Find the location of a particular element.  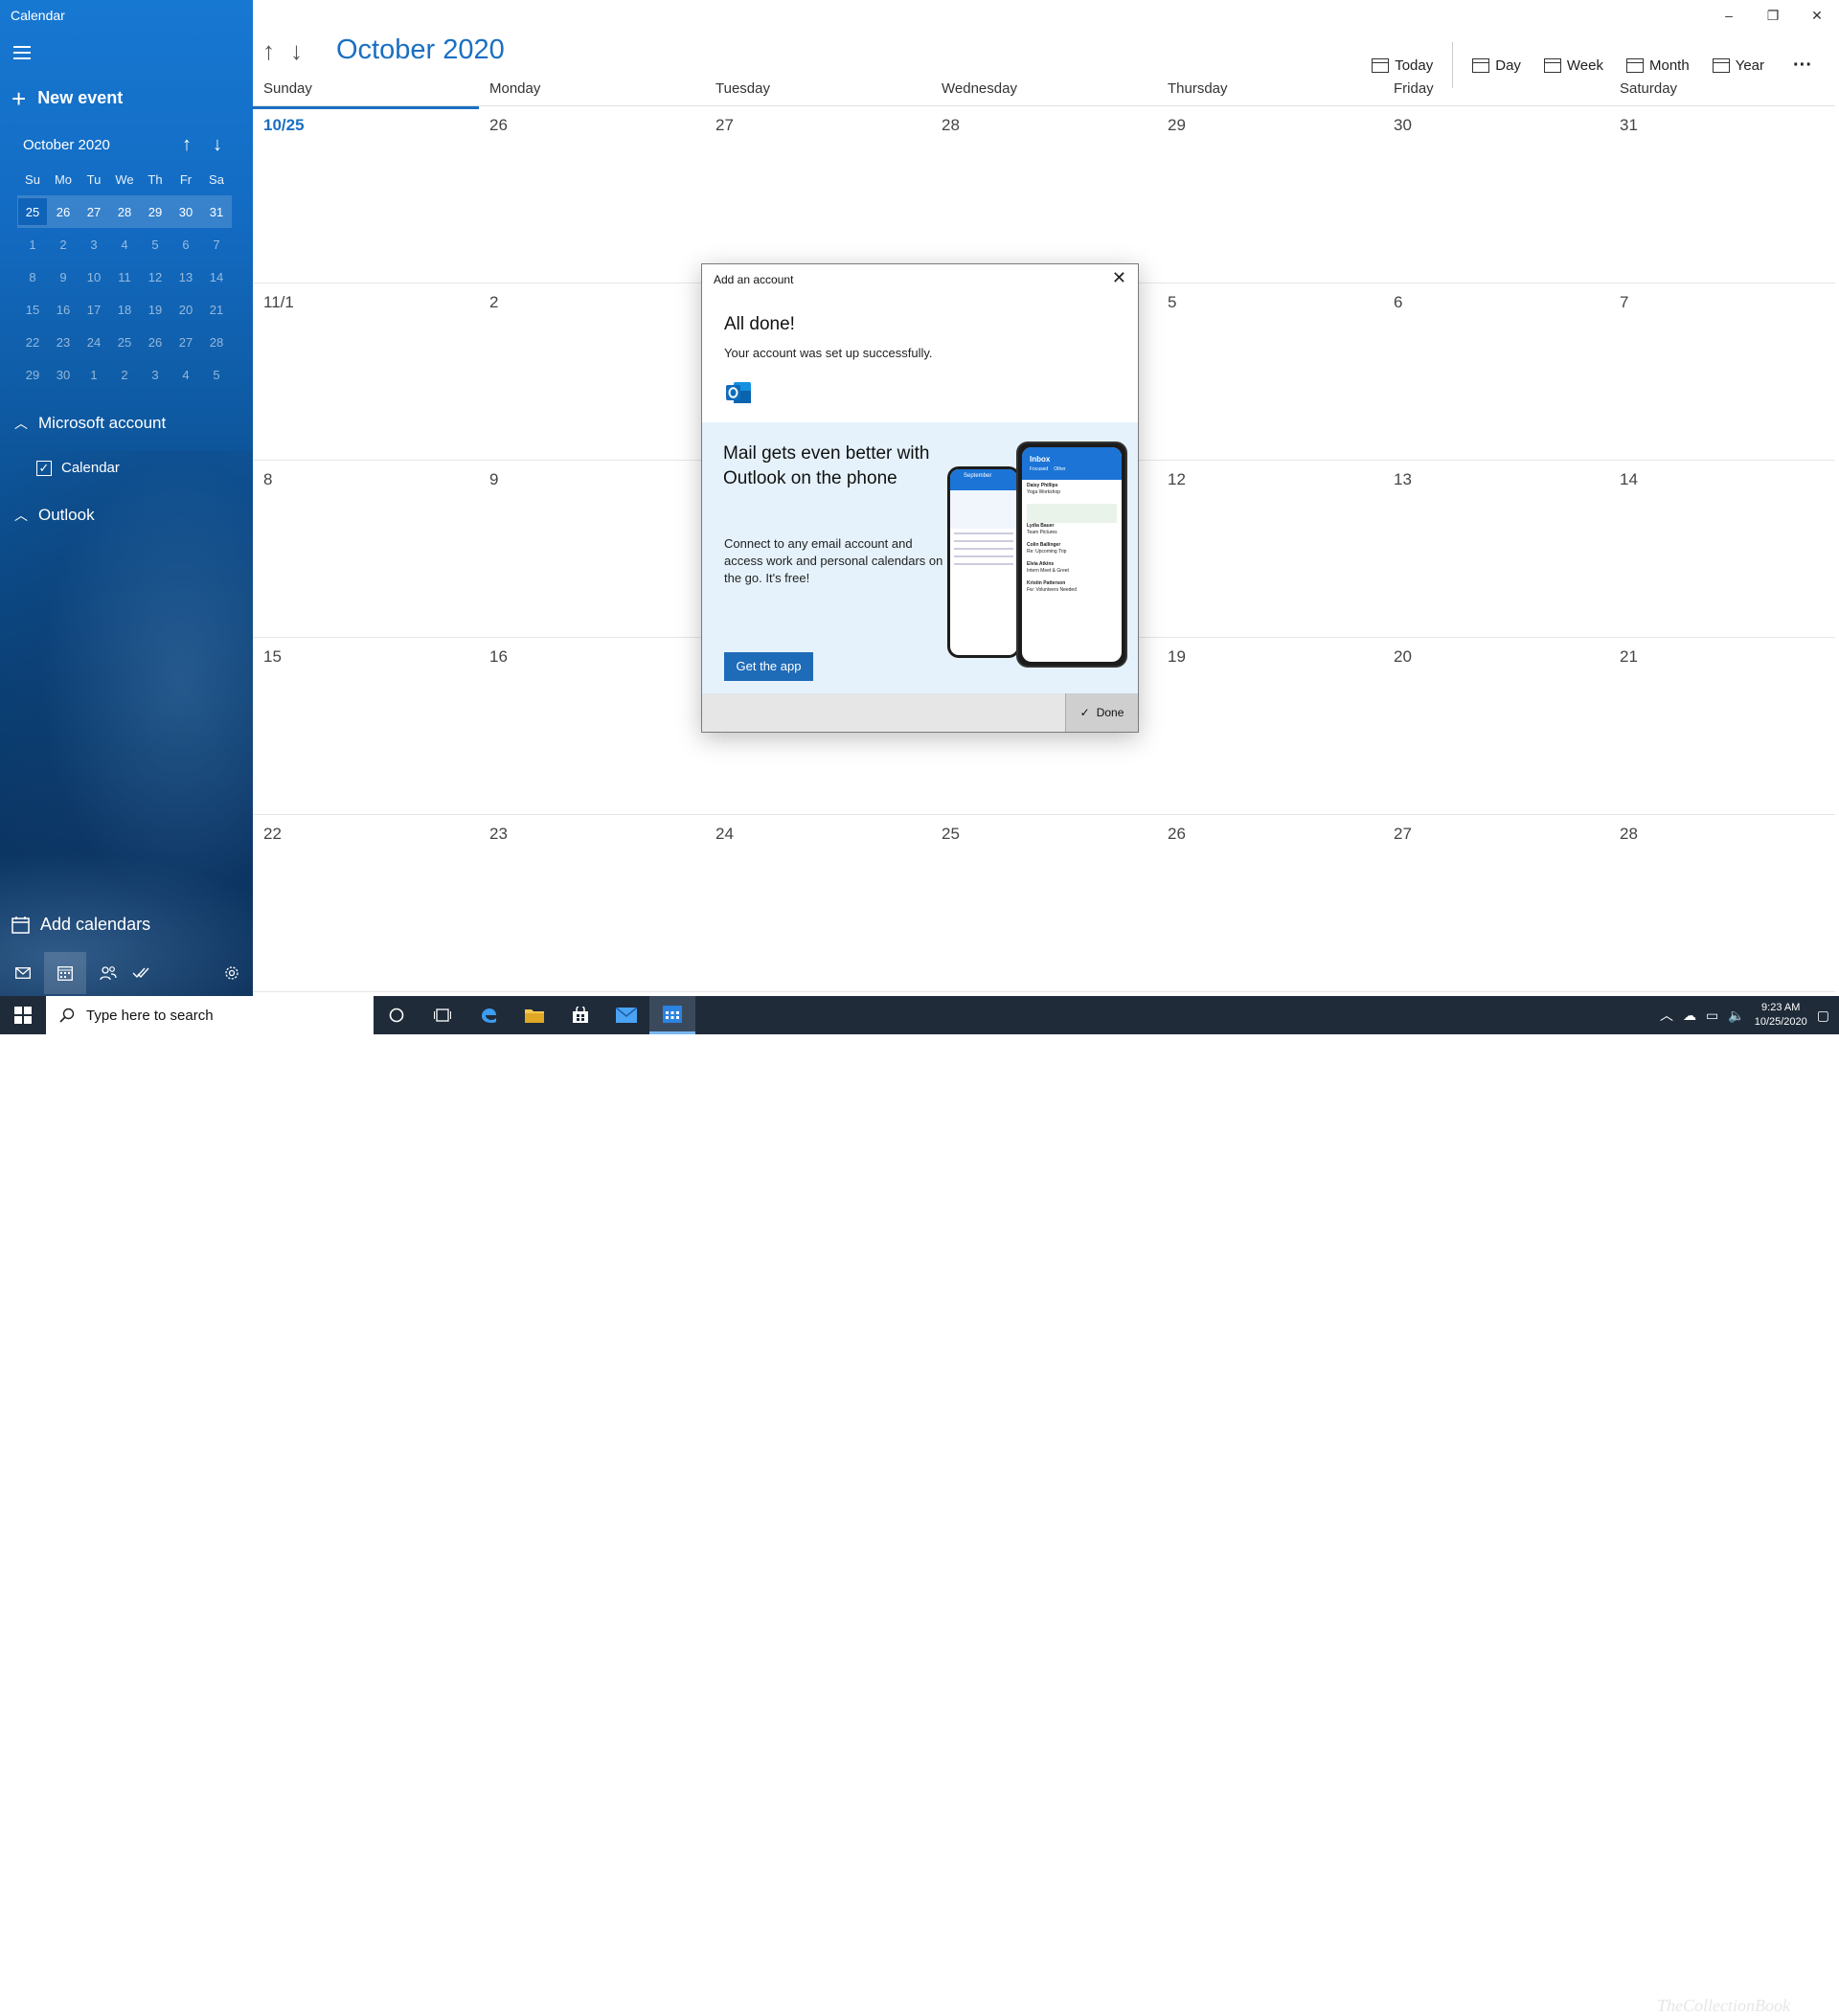

calendar-day-cell: 14 is located at coordinates (1722, 549).